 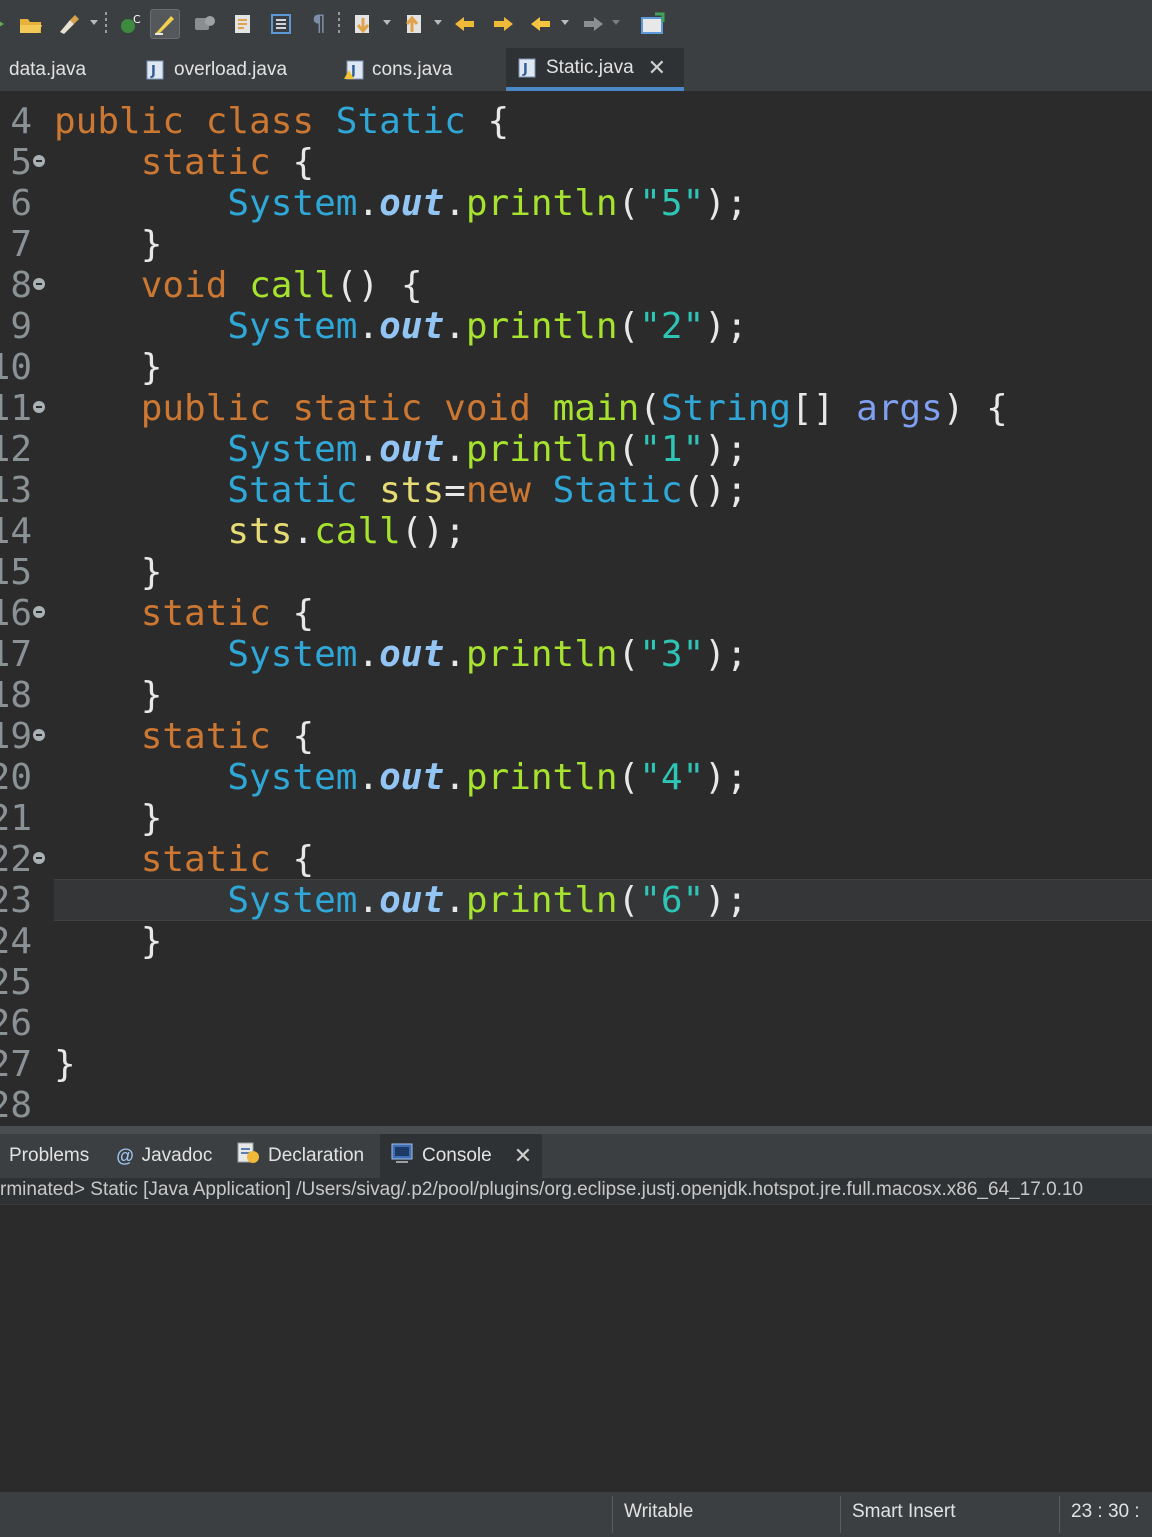 What do you see at coordinates (281, 24) in the screenshot?
I see `block-selection-icon` at bounding box center [281, 24].